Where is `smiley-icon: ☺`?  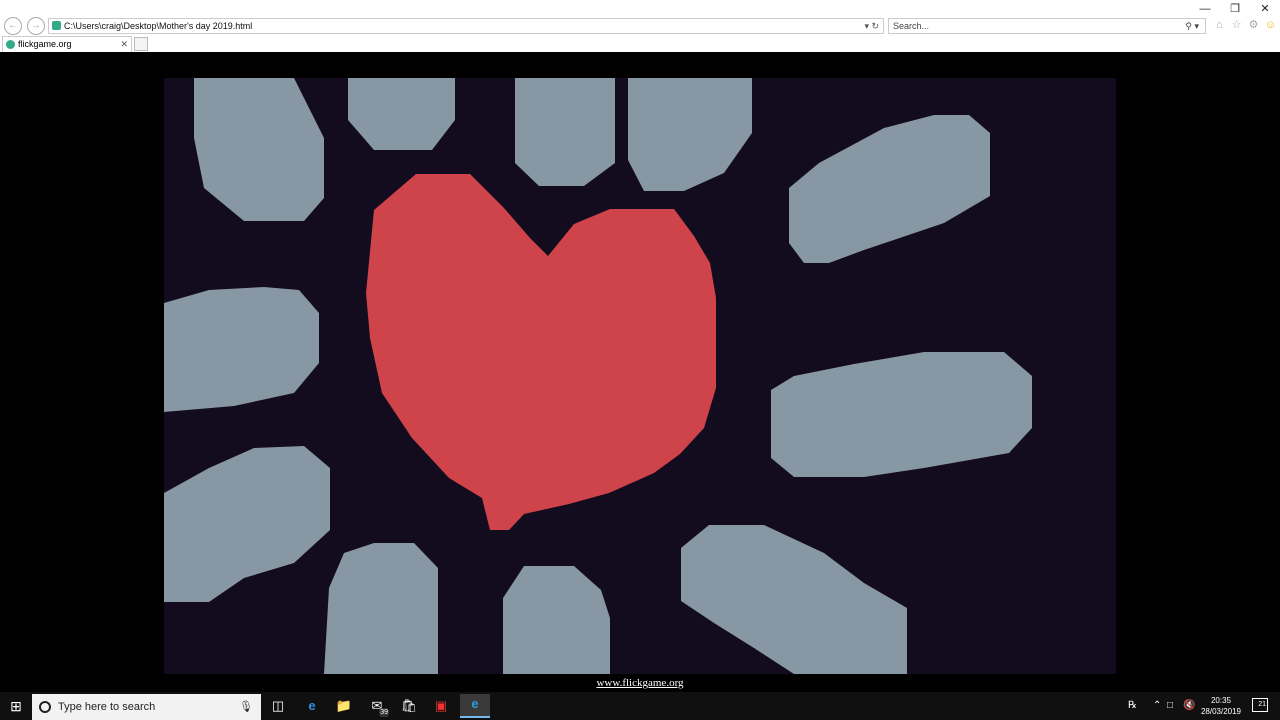
smiley-icon: ☺ is located at coordinates (1270, 25).